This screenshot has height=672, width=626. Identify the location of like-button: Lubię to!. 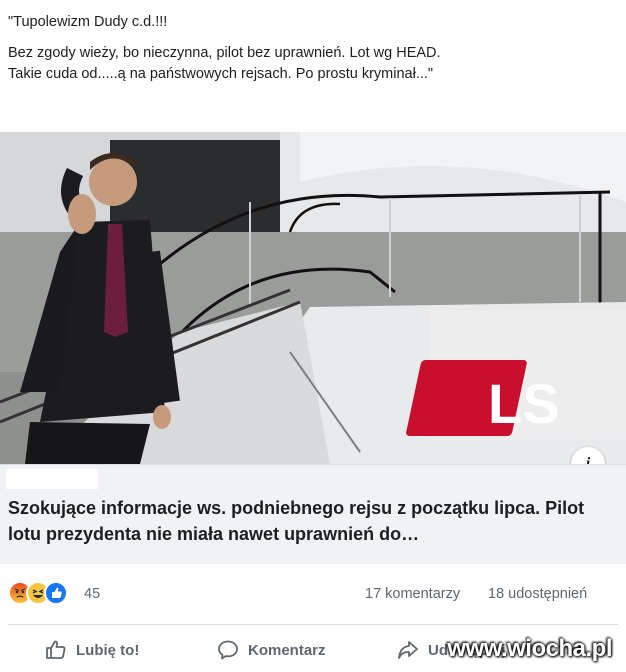
(91, 650).